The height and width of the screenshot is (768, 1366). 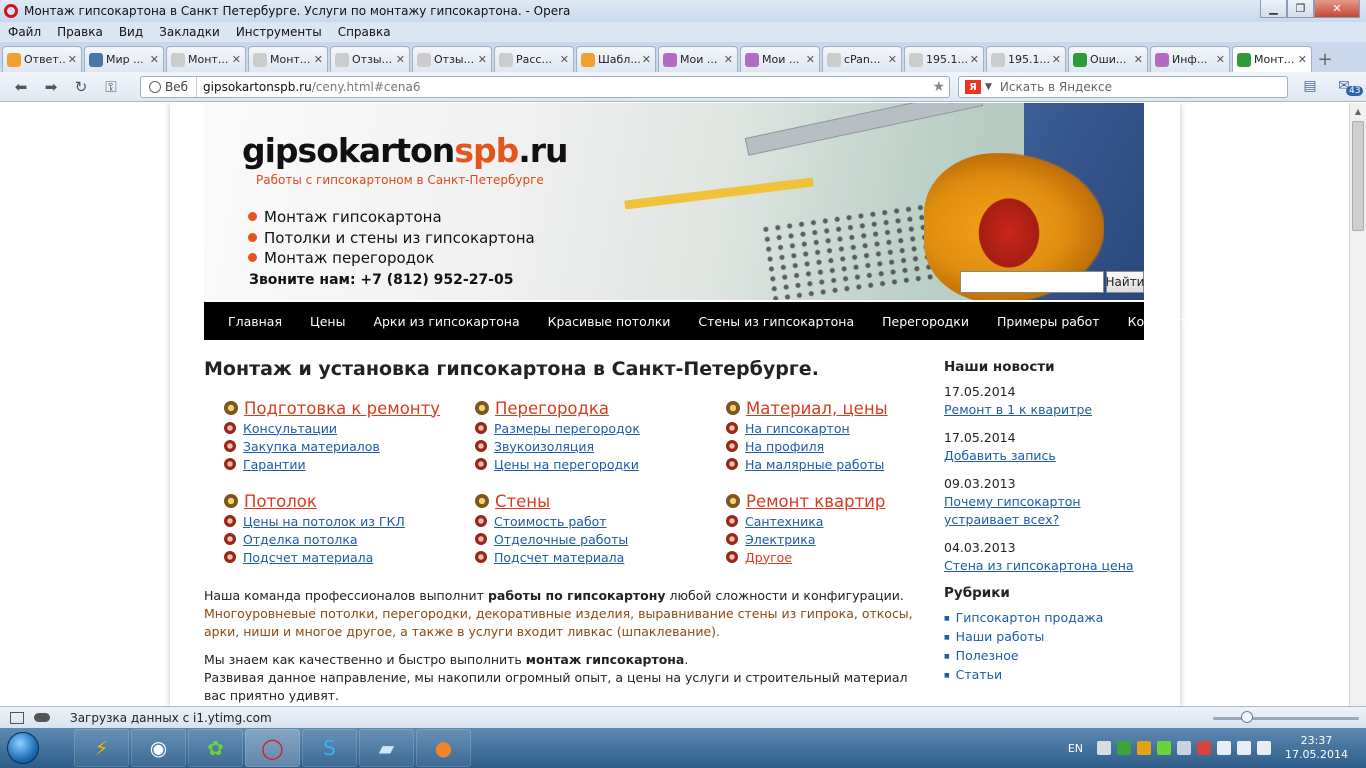 I want to click on new-tab-button: +, so click(x=1325, y=59).